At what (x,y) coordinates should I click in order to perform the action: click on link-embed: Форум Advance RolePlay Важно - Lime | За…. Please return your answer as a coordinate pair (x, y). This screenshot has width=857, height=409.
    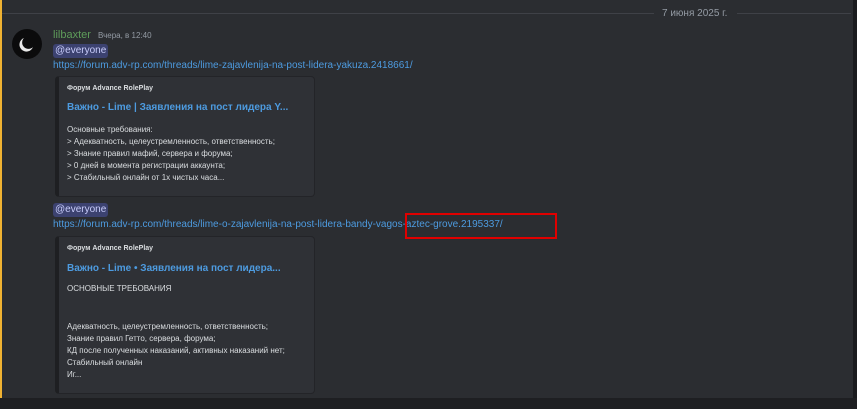
    Looking at the image, I should click on (185, 136).